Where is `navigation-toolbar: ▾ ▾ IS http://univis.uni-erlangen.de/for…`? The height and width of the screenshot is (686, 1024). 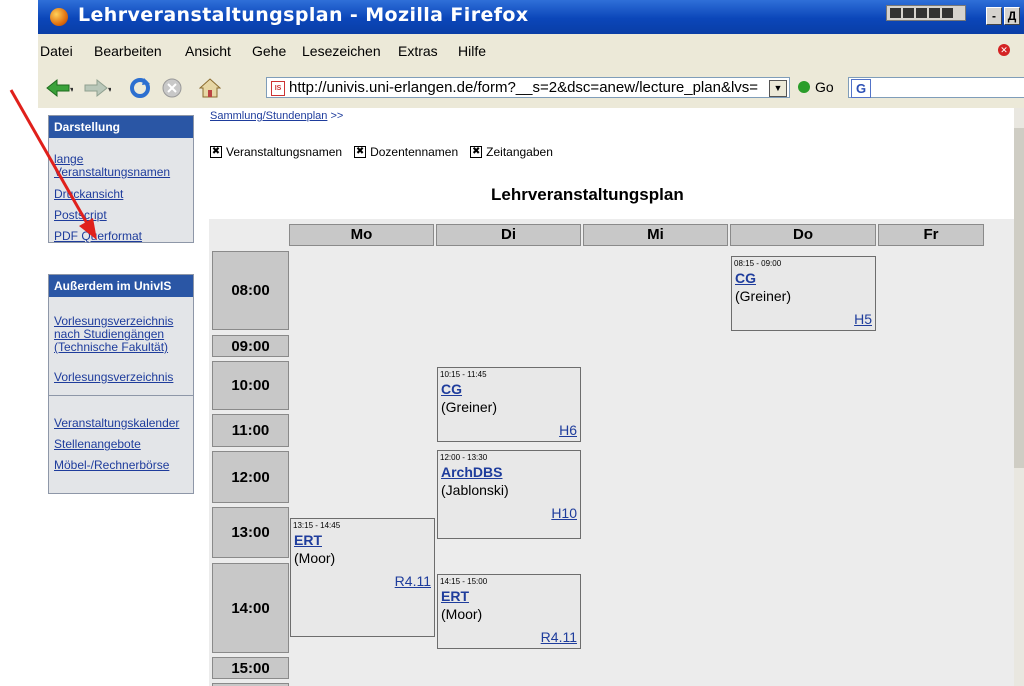 navigation-toolbar: ▾ ▾ IS http://univis.uni-erlangen.de/for… is located at coordinates (531, 88).